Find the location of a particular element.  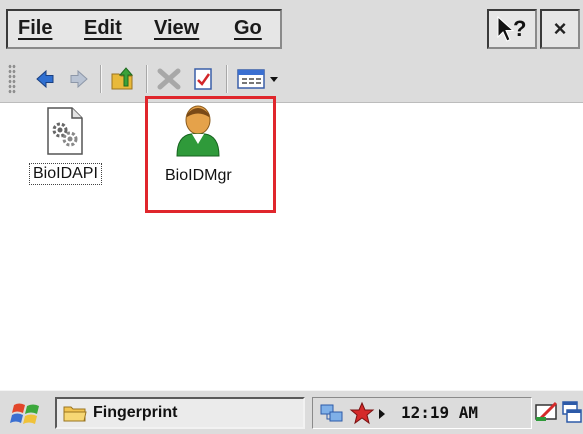

menu-bar: File Edit View Go ? × is located at coordinates (291, 28).